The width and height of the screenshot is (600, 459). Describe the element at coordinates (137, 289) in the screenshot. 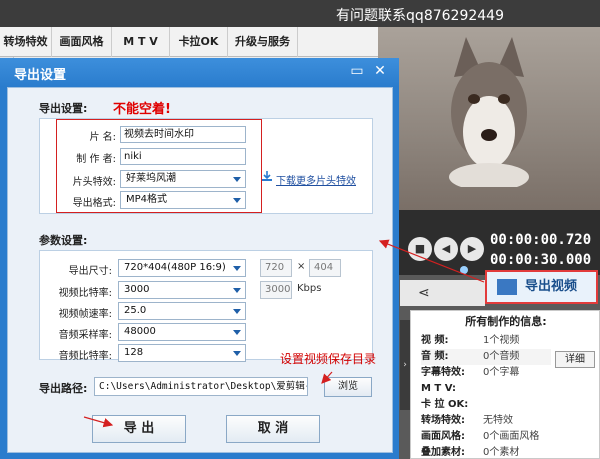

I see `video-bitrate-value: 3000` at that location.